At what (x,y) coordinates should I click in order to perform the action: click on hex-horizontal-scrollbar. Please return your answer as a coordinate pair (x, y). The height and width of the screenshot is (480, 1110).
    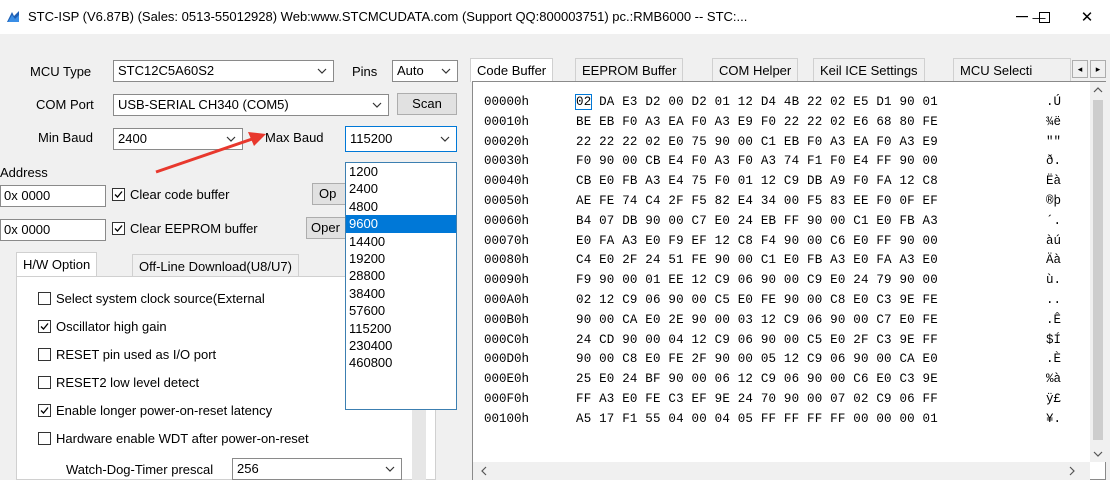
    Looking at the image, I should click on (781, 471).